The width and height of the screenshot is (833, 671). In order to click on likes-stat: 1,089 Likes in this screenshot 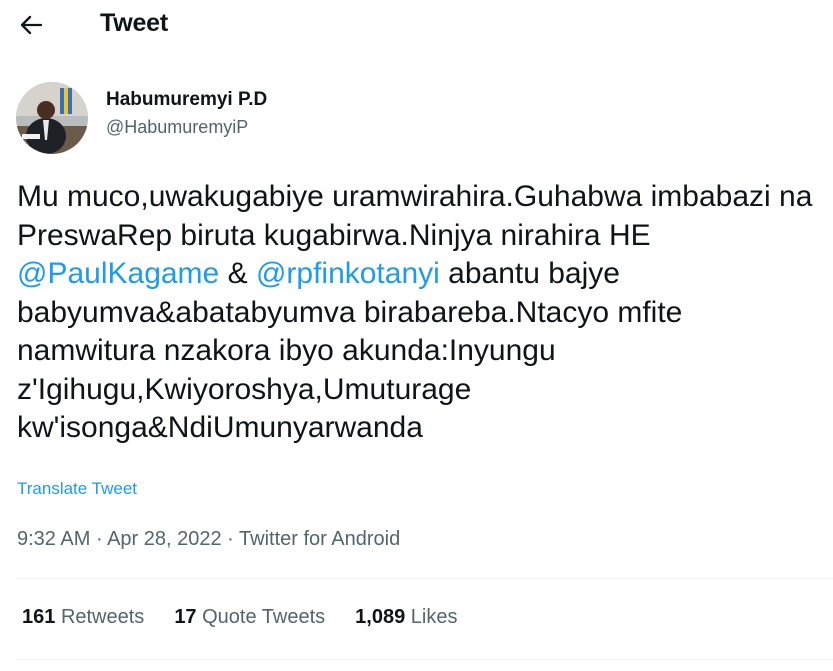, I will do `click(406, 617)`.